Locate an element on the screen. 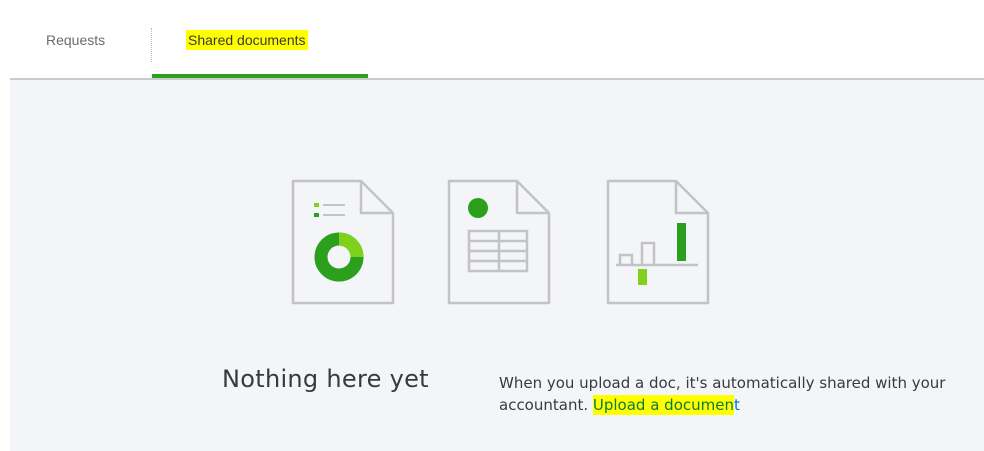 The height and width of the screenshot is (451, 984). document-spreadsheet-icon is located at coordinates (499, 242).